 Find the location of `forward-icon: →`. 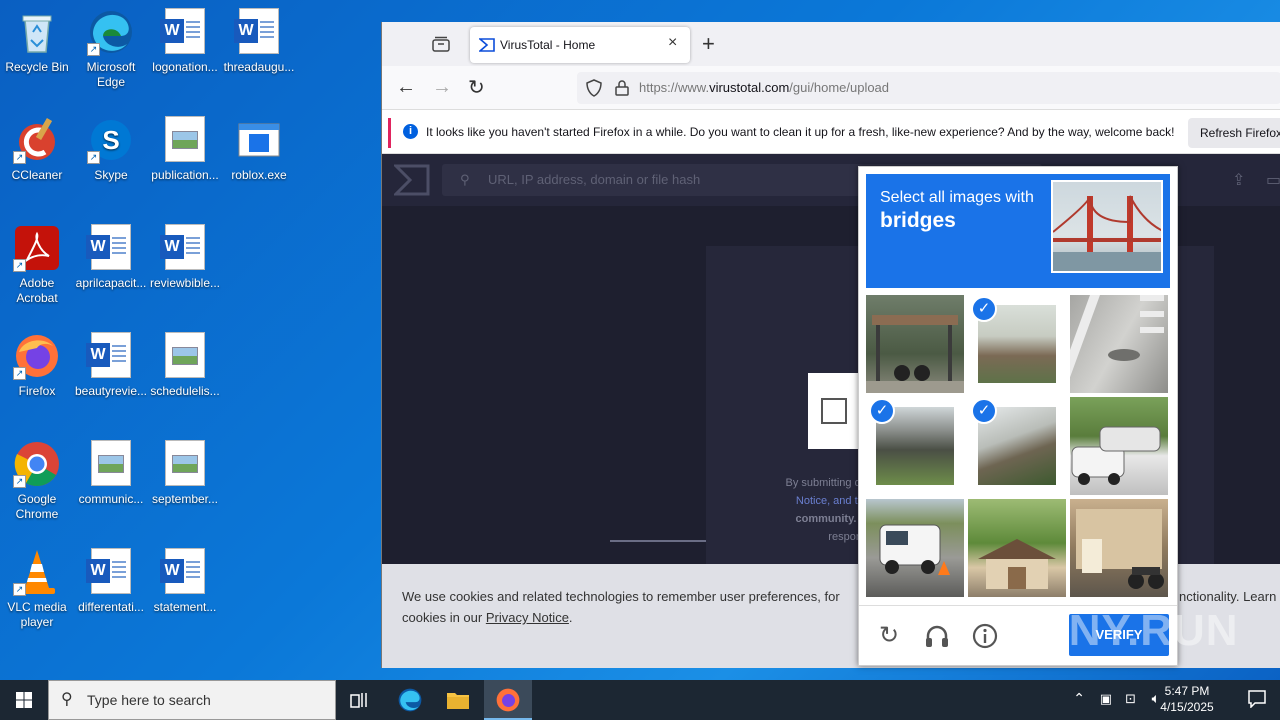

forward-icon: → is located at coordinates (442, 87).